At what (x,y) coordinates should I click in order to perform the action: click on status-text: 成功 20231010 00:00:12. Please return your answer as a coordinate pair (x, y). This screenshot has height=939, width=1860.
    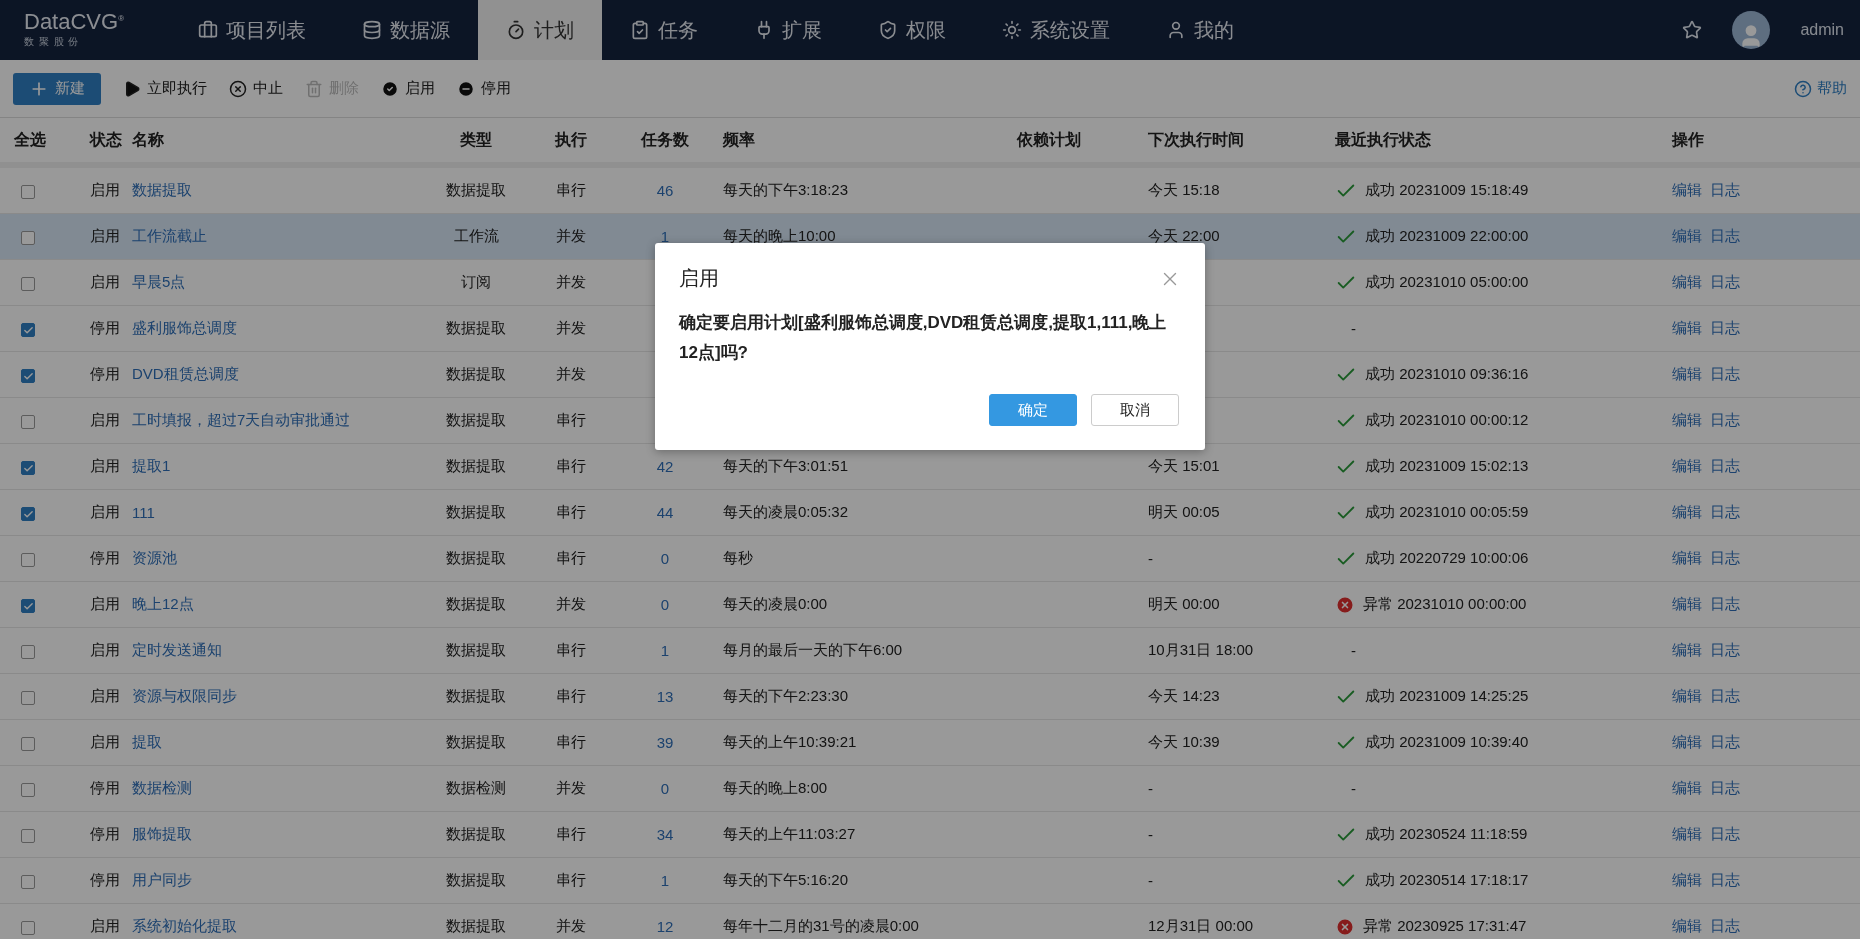
    Looking at the image, I should click on (1447, 420).